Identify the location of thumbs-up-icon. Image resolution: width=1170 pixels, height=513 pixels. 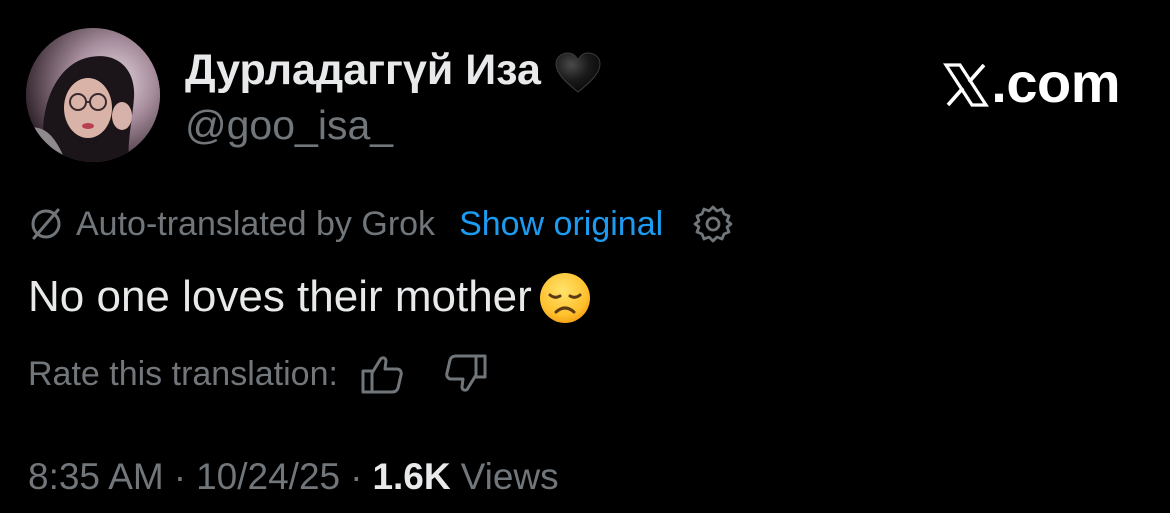
(382, 374).